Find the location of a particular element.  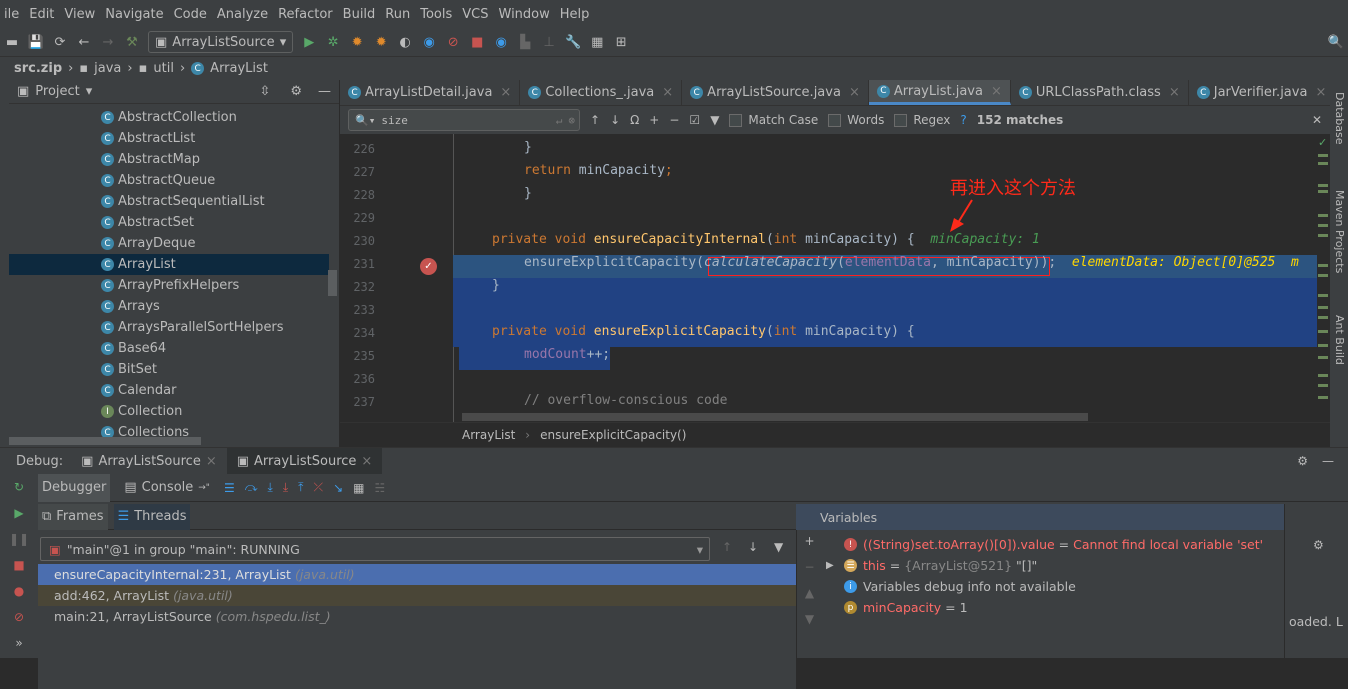

menu-view: View is located at coordinates (79, 14).